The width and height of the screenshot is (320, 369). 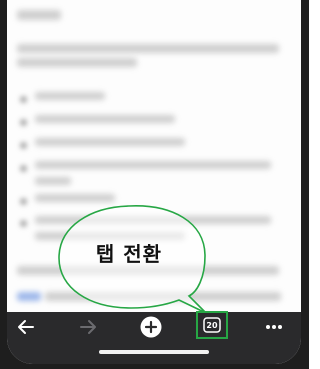 I want to click on arrow-left-icon, so click(x=26, y=327).